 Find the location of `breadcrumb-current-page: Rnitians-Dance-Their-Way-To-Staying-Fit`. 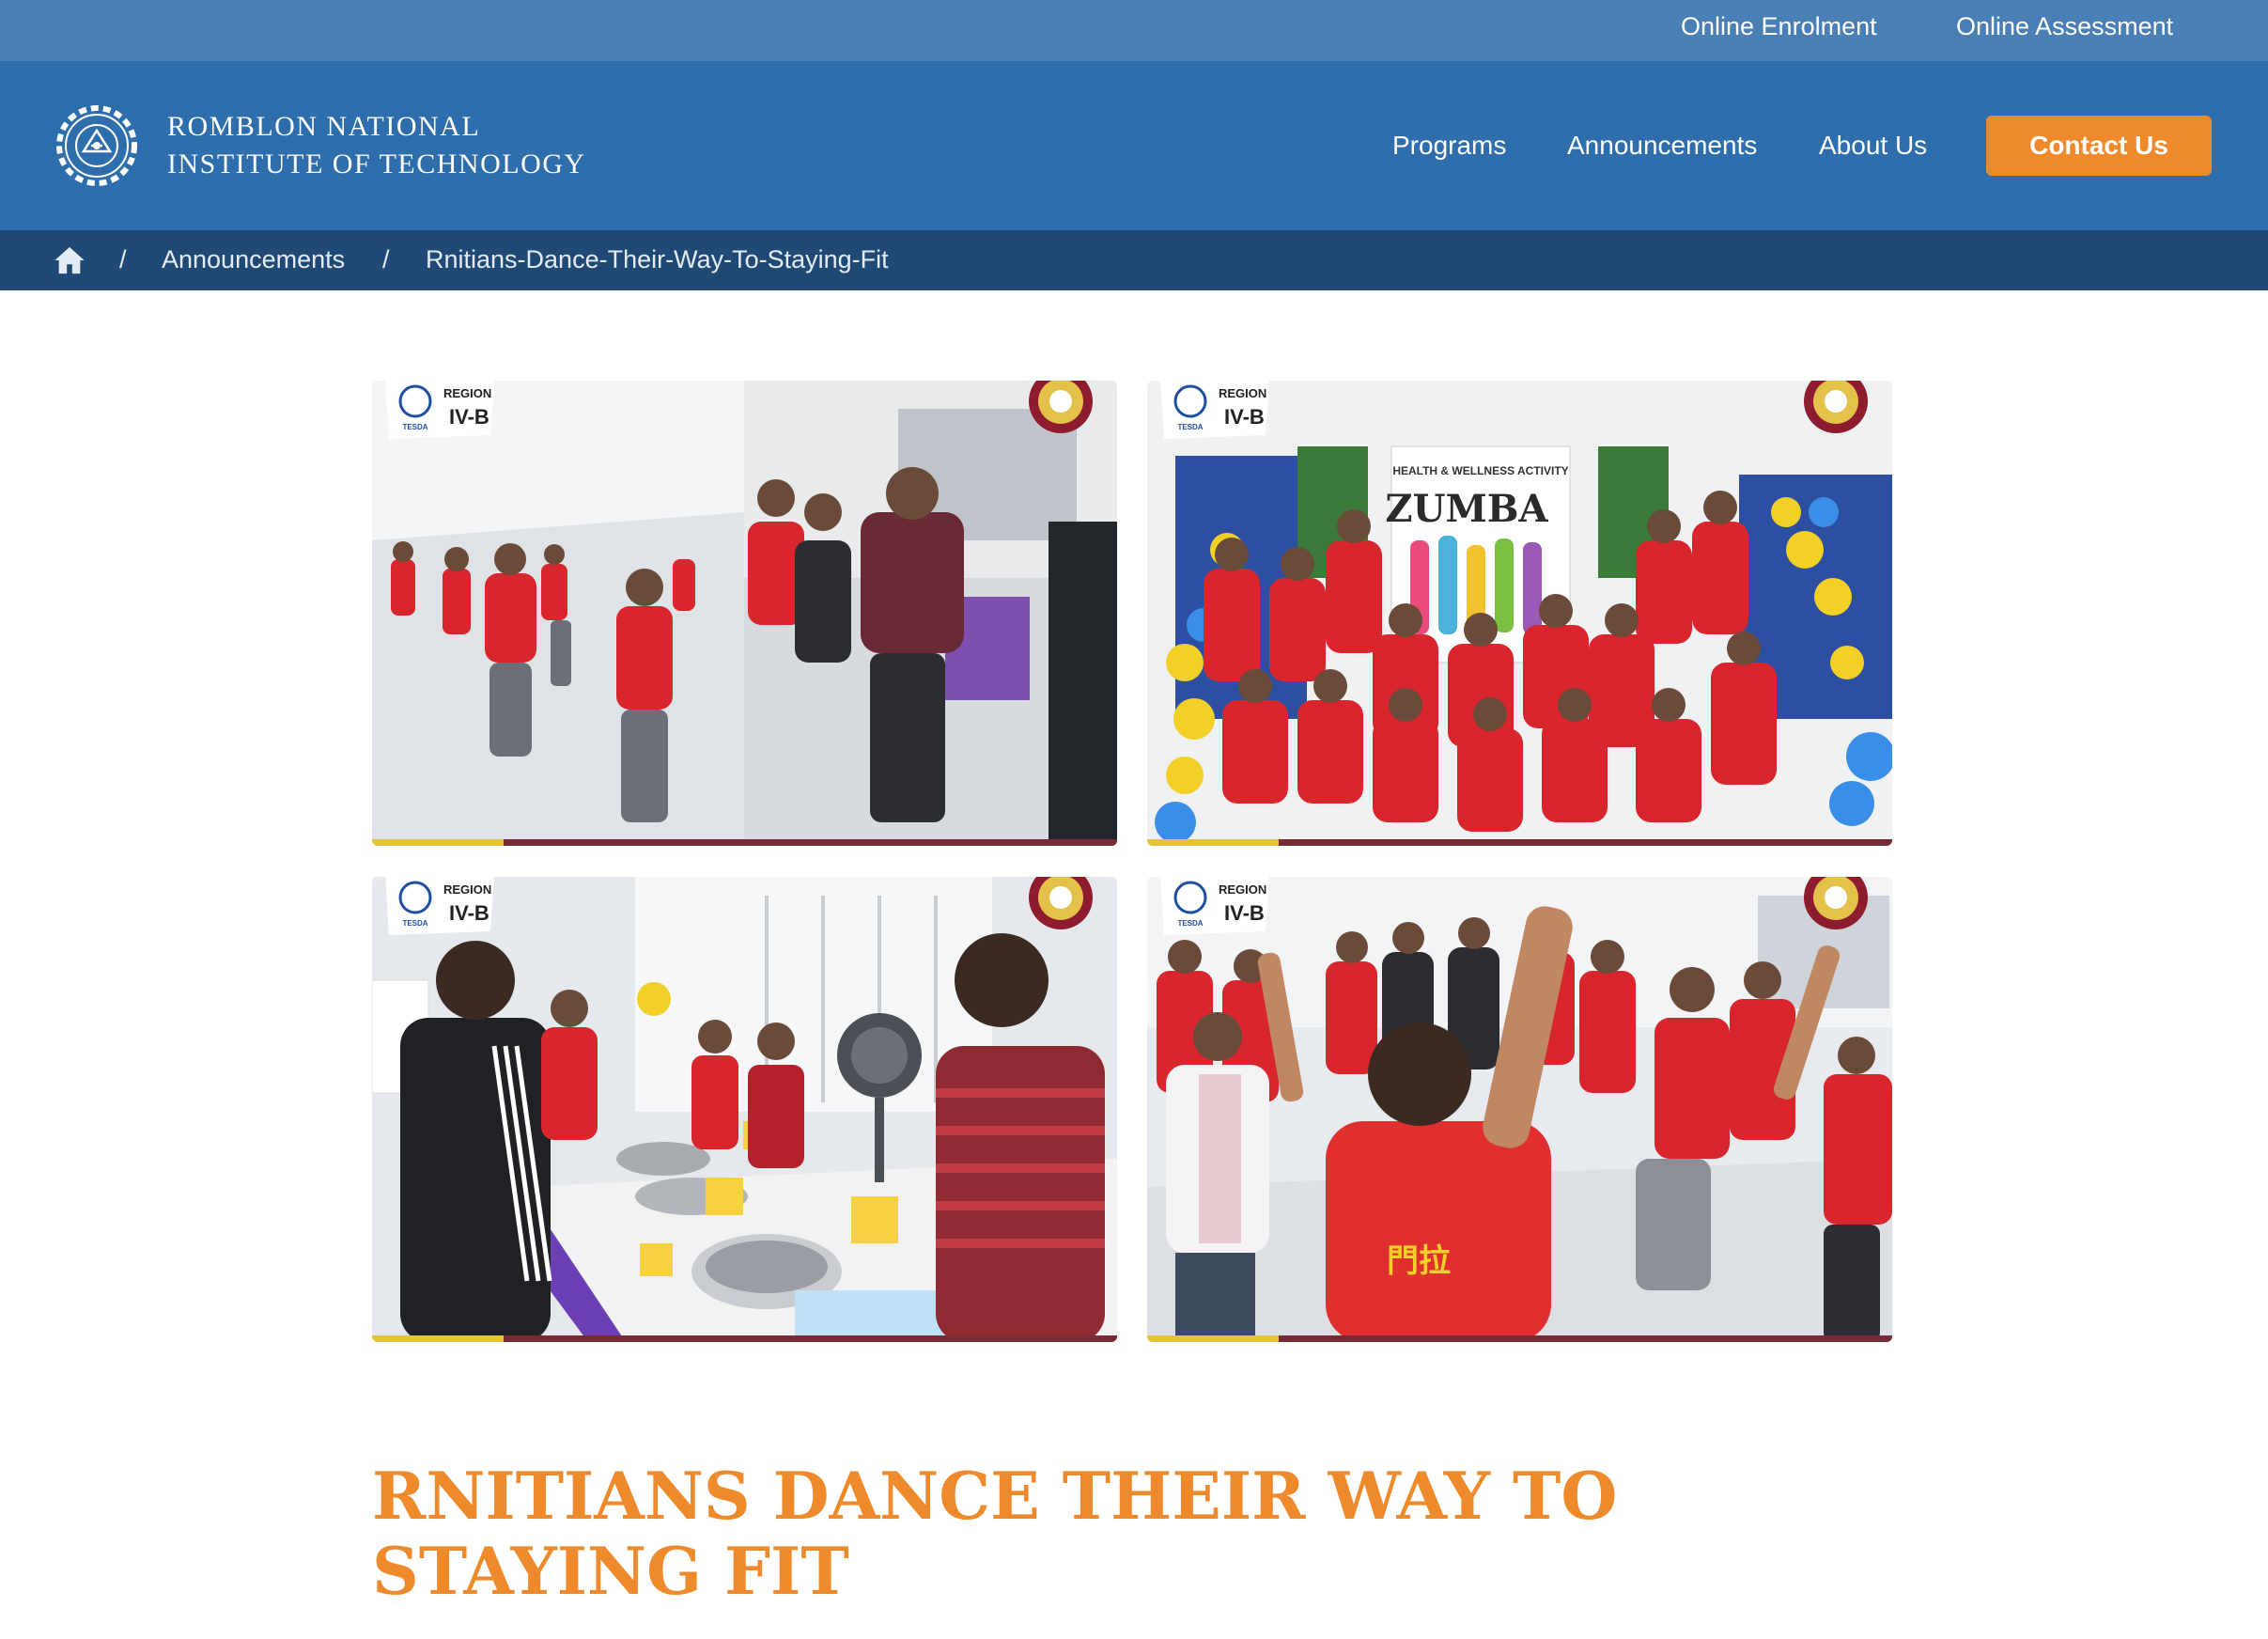

breadcrumb-current-page: Rnitians-Dance-Their-Way-To-Staying-Fit is located at coordinates (657, 259).